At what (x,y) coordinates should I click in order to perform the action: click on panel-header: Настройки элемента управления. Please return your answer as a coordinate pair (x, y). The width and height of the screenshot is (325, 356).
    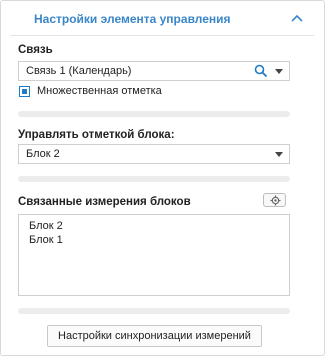
    Looking at the image, I should click on (162, 18).